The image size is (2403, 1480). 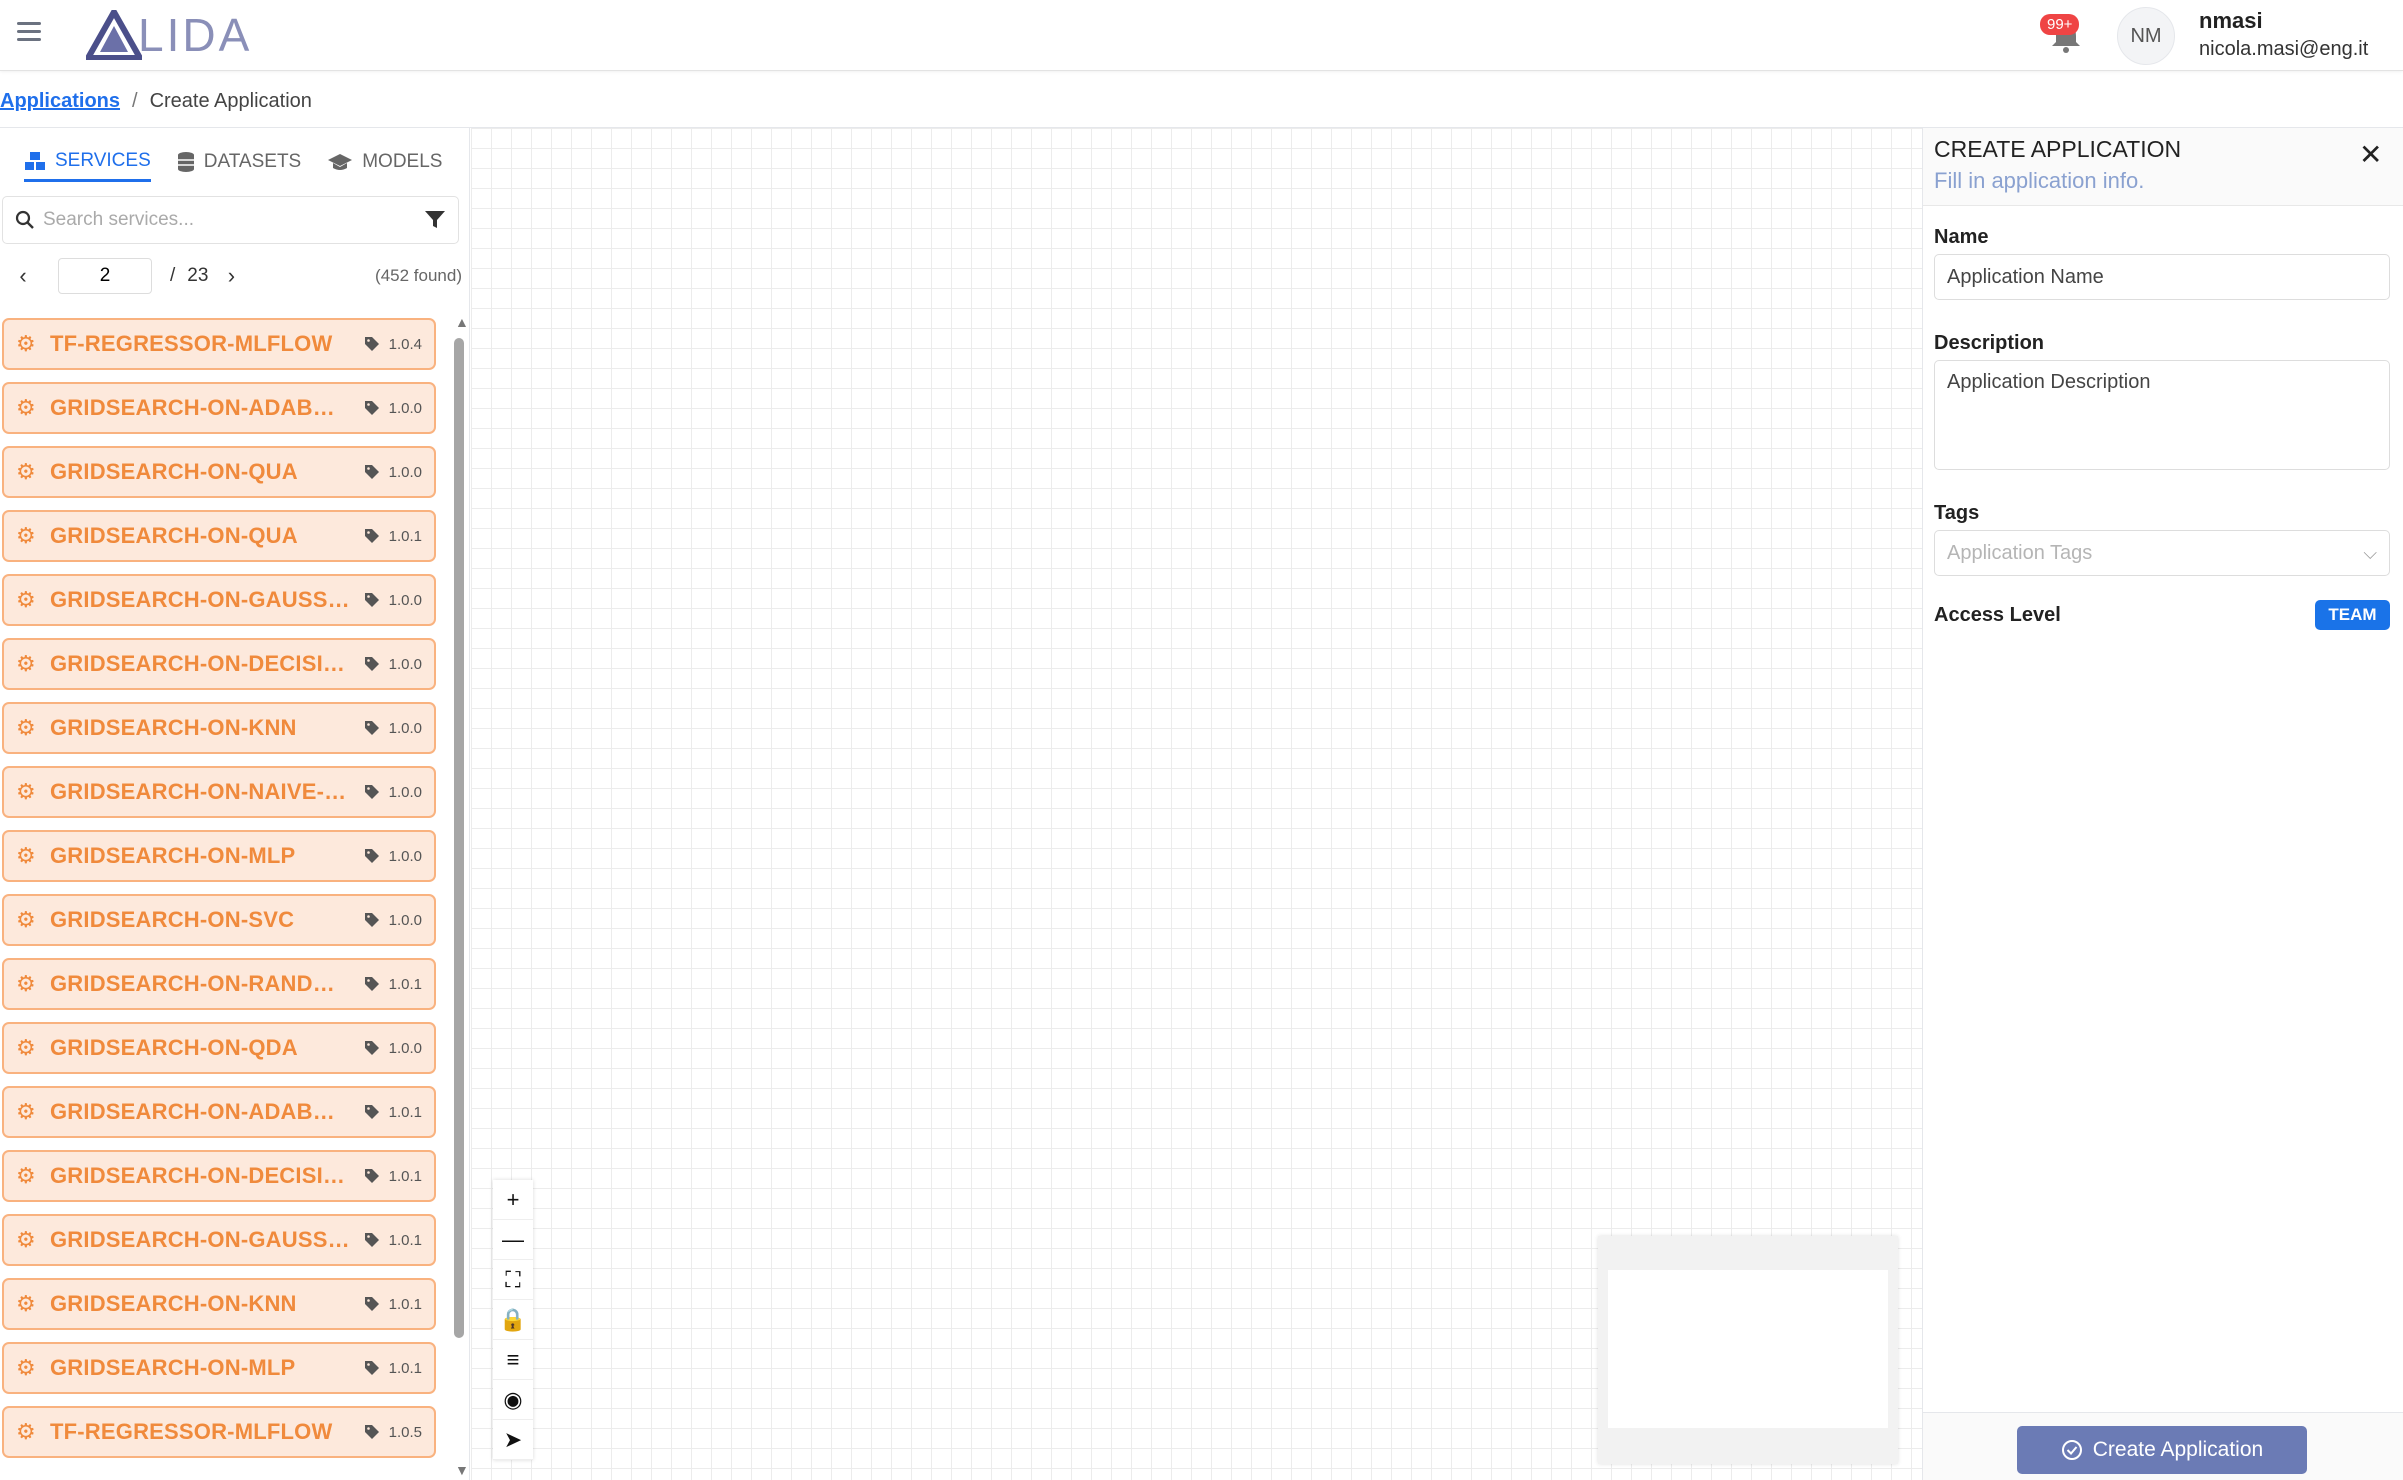 I want to click on filter-icon, so click(x=435, y=220).